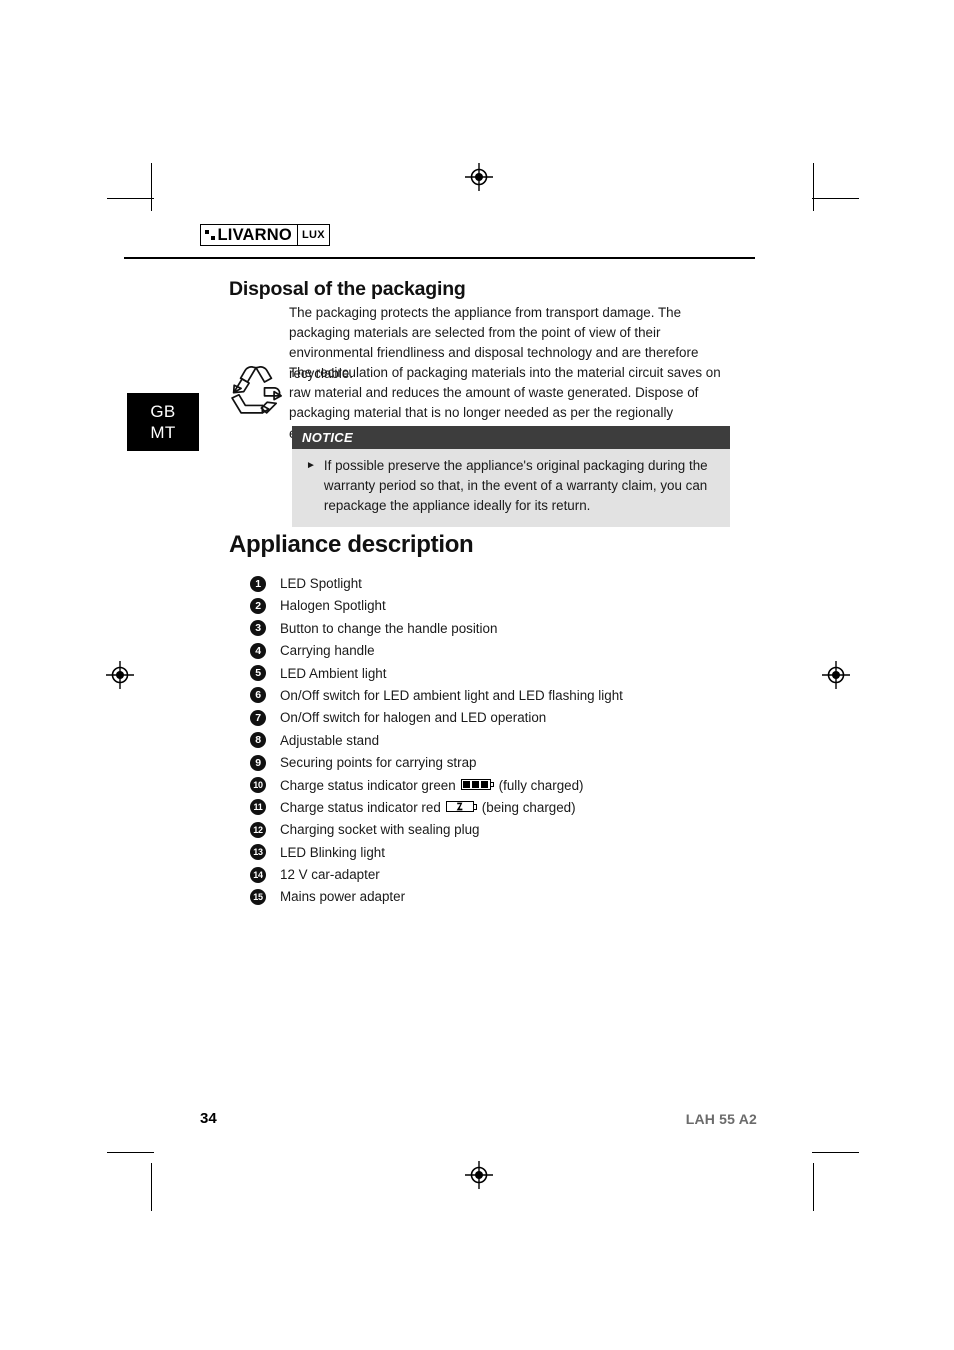 The image size is (954, 1350). Describe the element at coordinates (343, 897) in the screenshot. I see `part-label: Mains power adapter` at that location.